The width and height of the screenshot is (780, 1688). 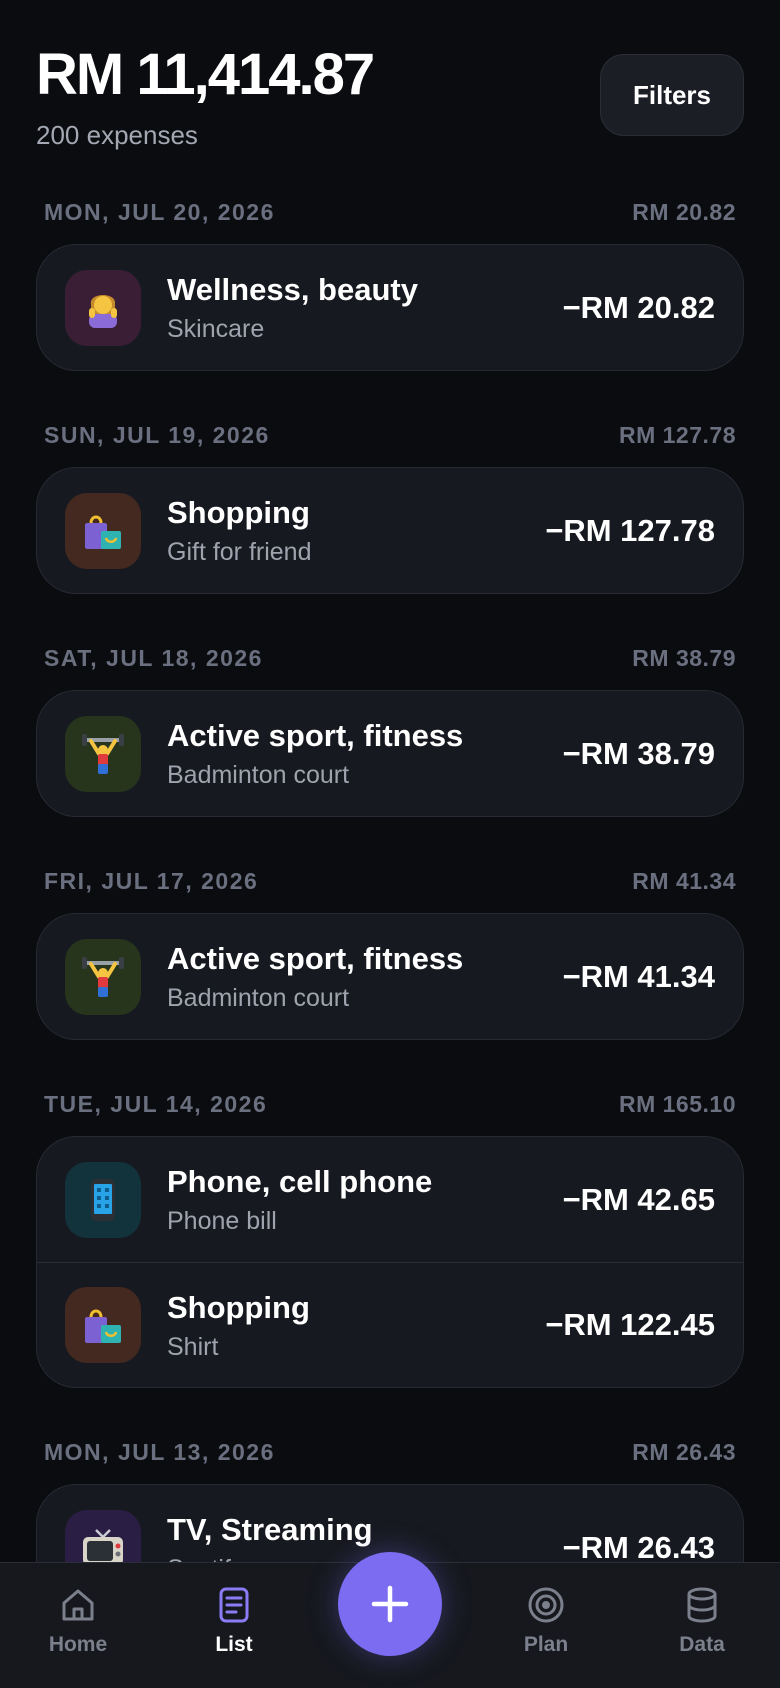 What do you see at coordinates (193, 1346) in the screenshot?
I see `expense-note: Shirt` at bounding box center [193, 1346].